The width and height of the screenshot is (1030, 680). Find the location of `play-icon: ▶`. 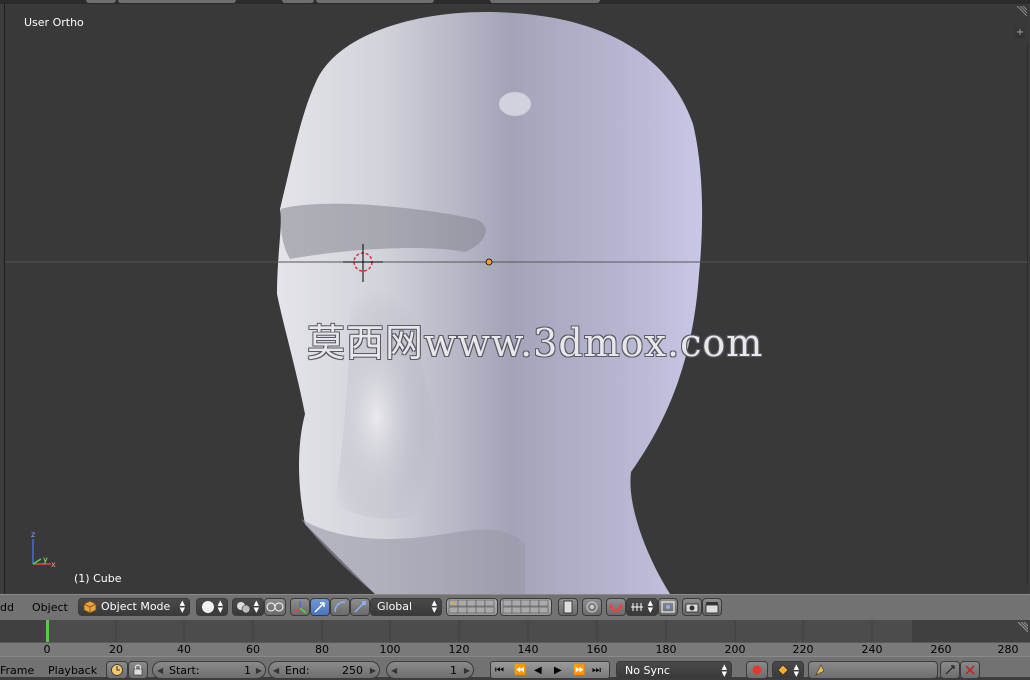

play-icon: ▶ is located at coordinates (558, 671).